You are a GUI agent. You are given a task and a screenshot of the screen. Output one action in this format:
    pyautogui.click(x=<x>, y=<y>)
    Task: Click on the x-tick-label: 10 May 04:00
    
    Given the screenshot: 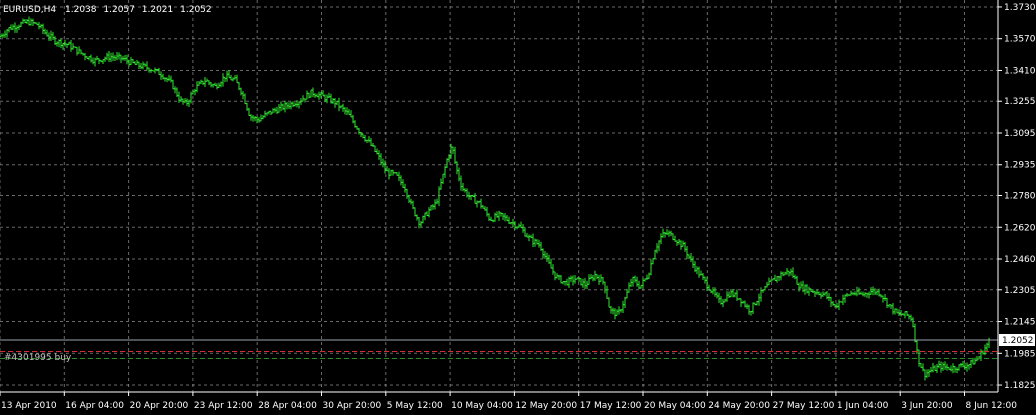 What is the action you would take?
    pyautogui.click(x=482, y=406)
    